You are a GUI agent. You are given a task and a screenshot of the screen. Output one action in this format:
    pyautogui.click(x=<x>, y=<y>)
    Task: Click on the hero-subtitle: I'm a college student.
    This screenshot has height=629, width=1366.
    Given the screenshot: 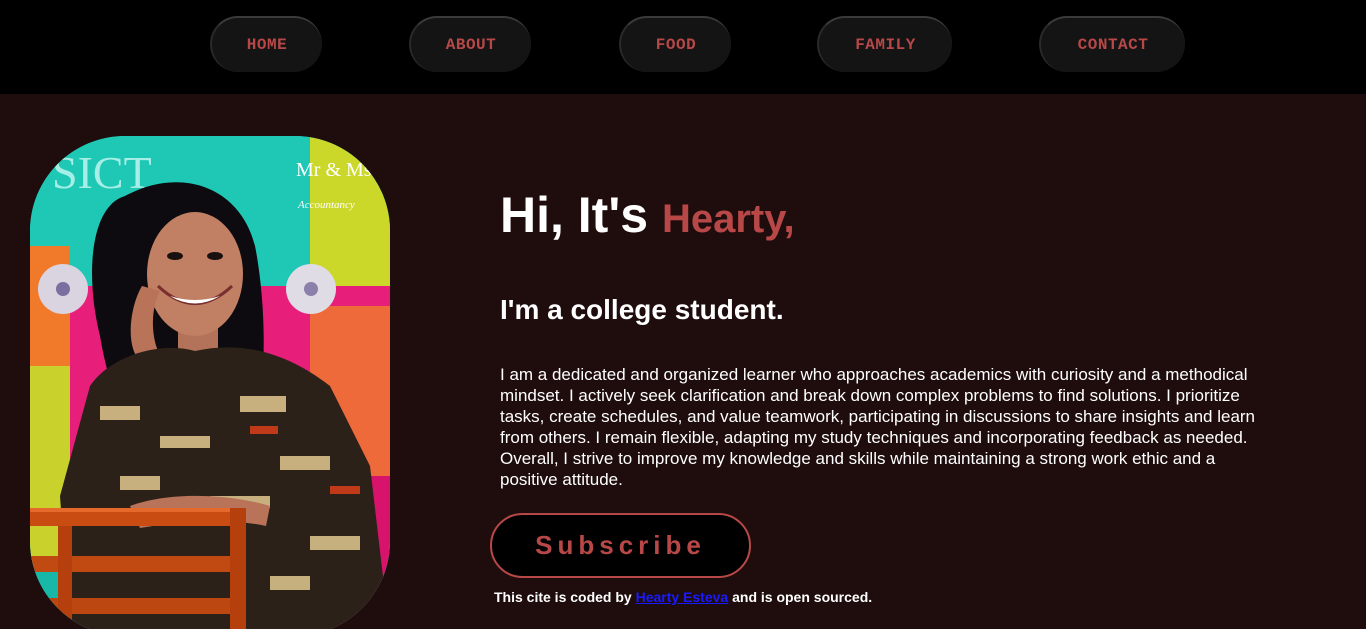 What is the action you would take?
    pyautogui.click(x=642, y=309)
    